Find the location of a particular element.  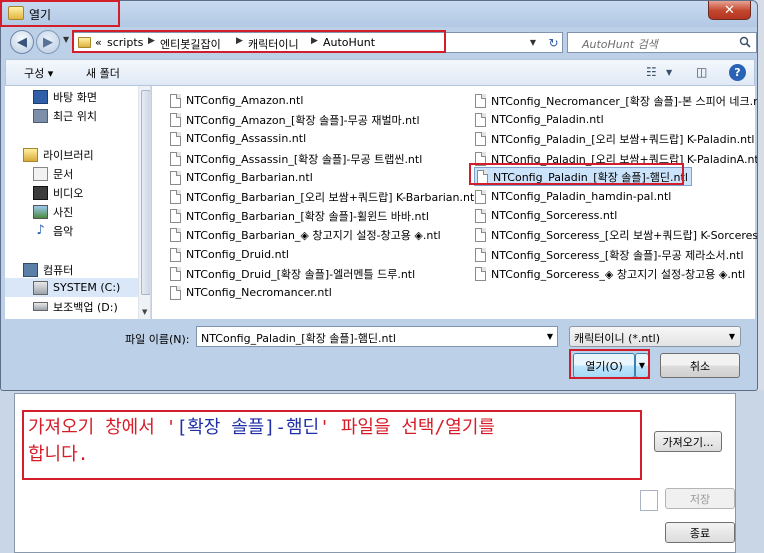

address-history-dropdown-icon: ▼ is located at coordinates (533, 42).